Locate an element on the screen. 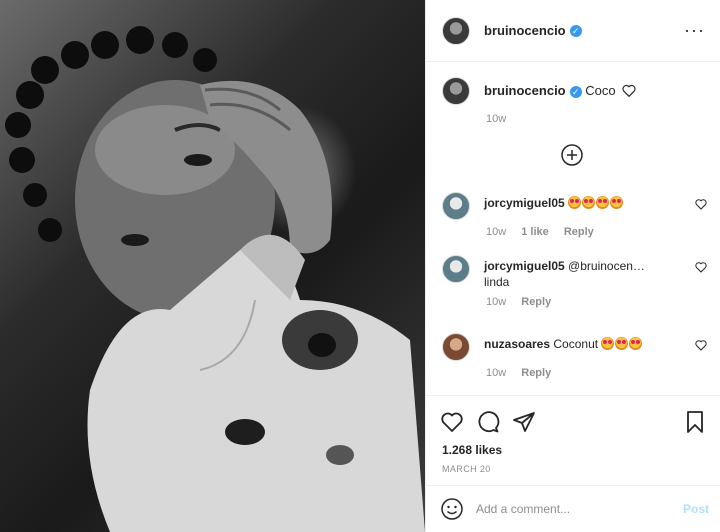 The height and width of the screenshot is (532, 720). commenter-username: nuzasoares is located at coordinates (517, 344).